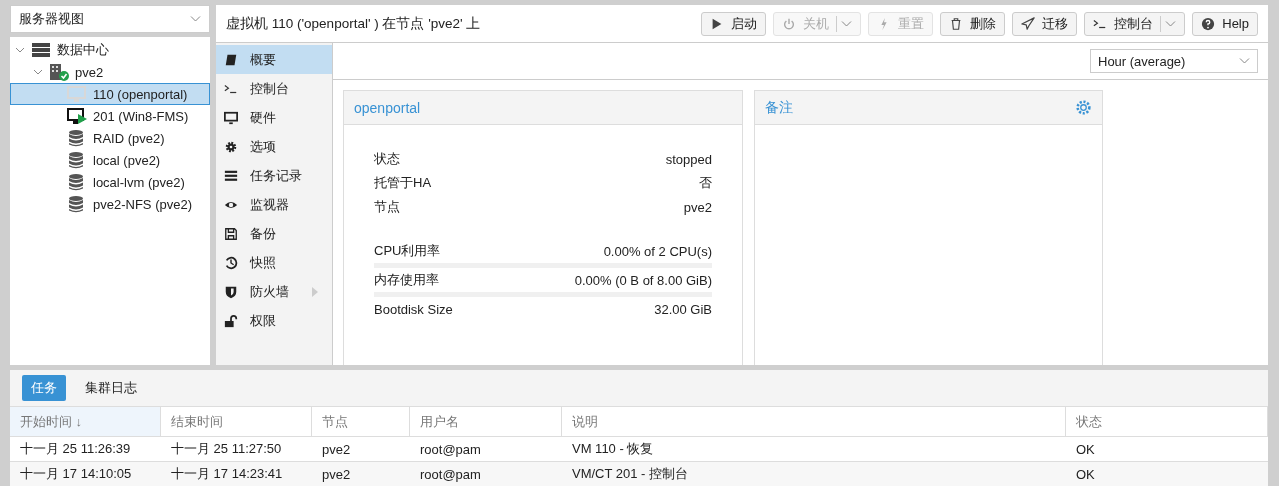  What do you see at coordinates (110, 160) in the screenshot?
I see `tree-item: local (pve2)` at bounding box center [110, 160].